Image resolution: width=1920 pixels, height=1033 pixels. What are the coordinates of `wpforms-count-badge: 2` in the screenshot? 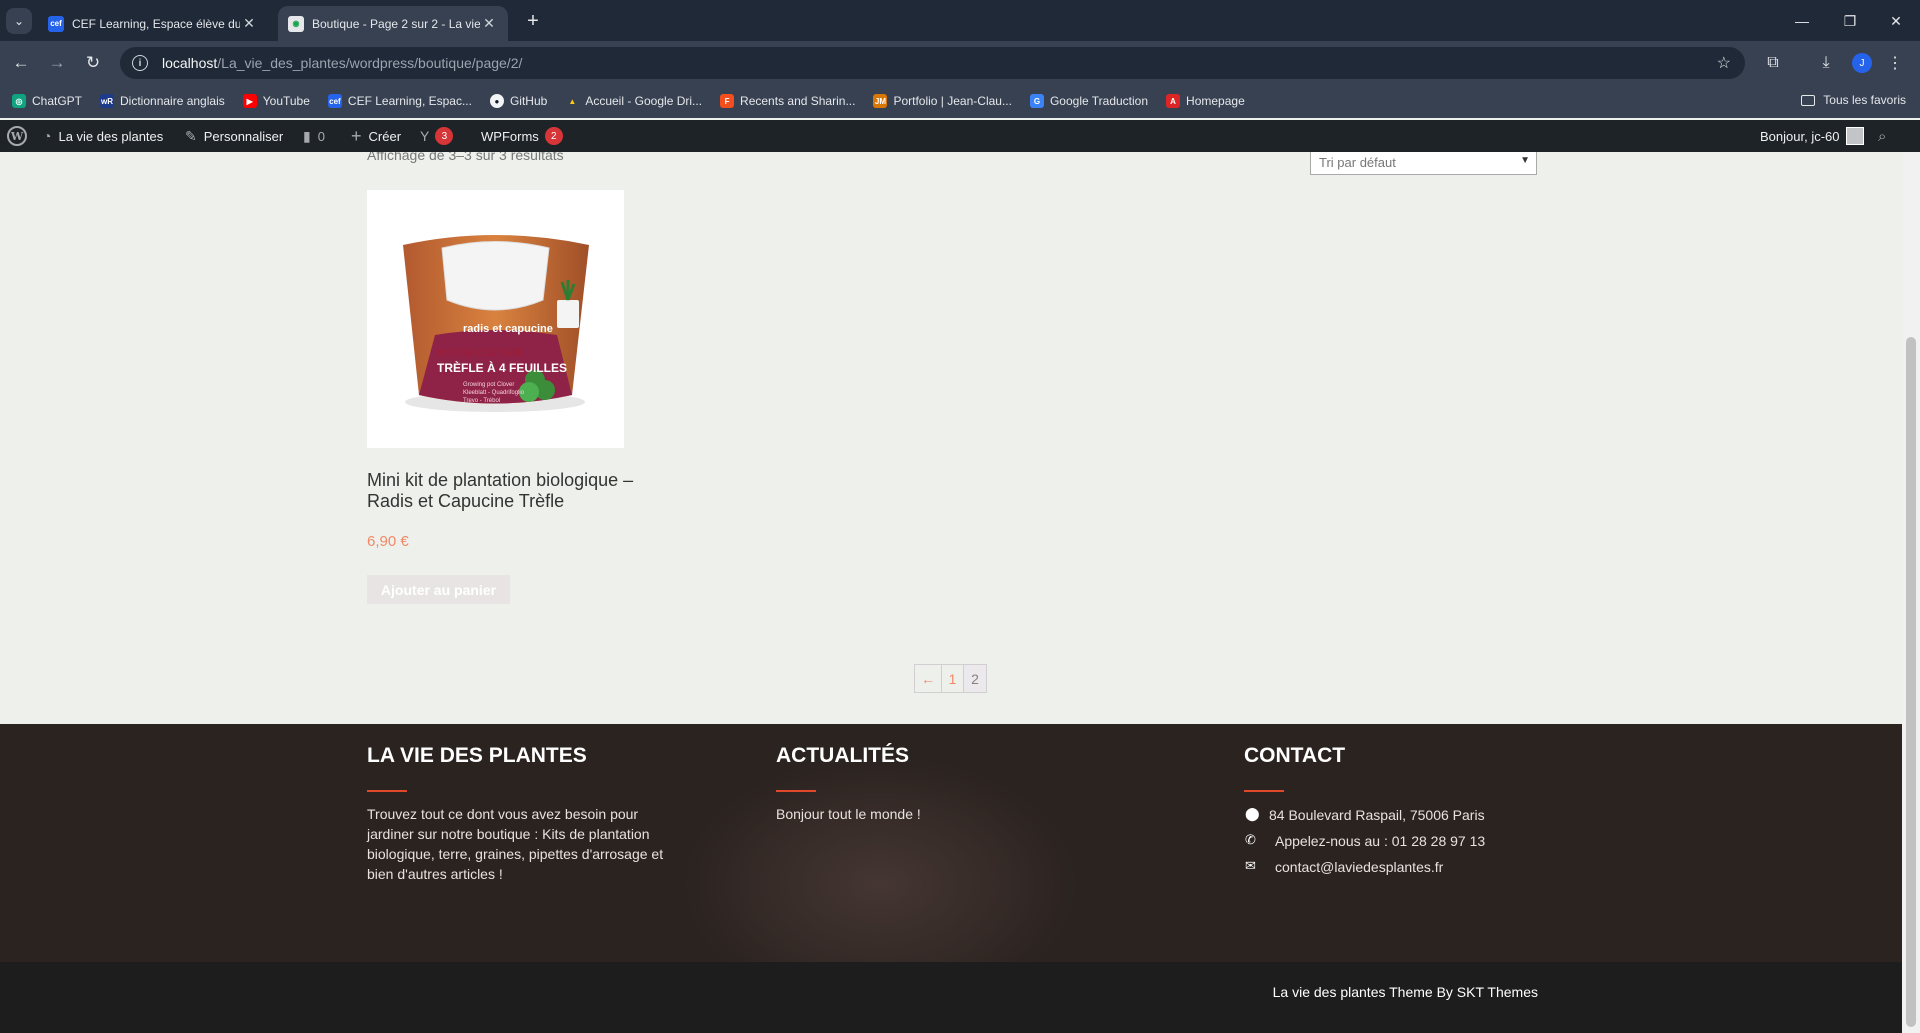 It's located at (553, 136).